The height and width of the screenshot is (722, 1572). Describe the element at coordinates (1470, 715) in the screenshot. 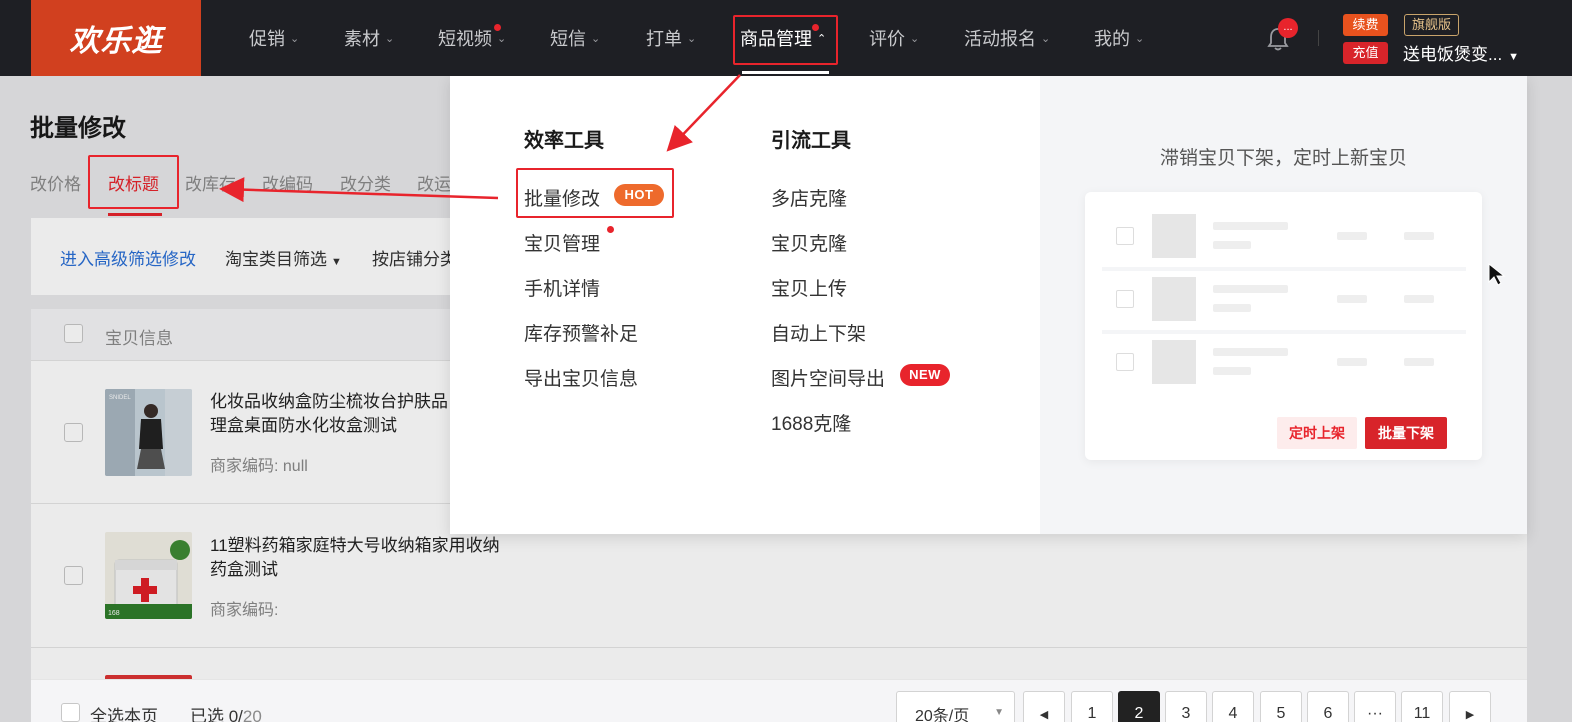

I see `triangle-right-icon: ▶` at that location.